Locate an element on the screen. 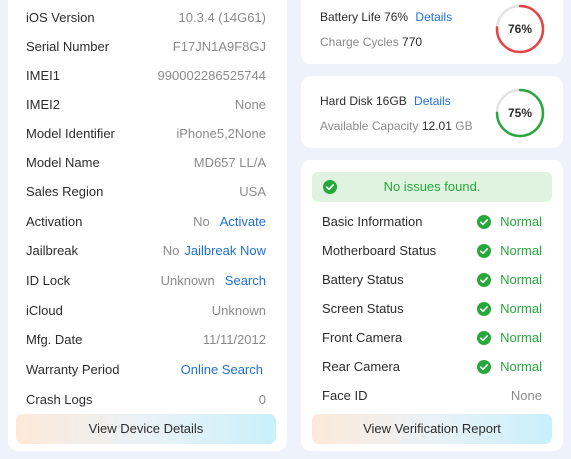 The image size is (571, 459). id-lock-label: ID Lock is located at coordinates (48, 280).